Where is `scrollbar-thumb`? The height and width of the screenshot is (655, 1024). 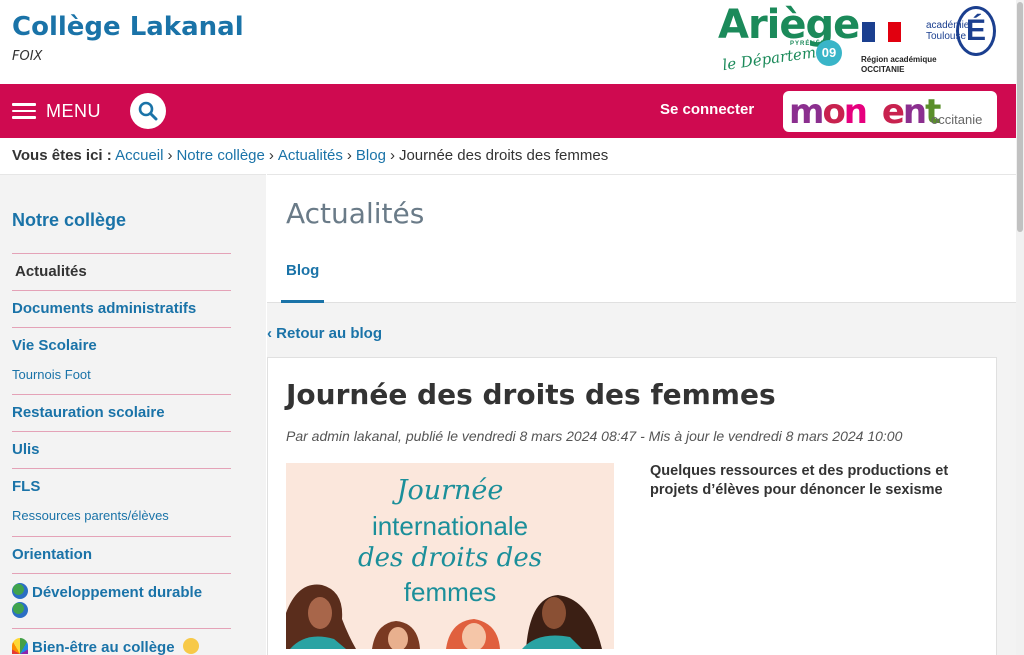
scrollbar-thumb is located at coordinates (1020, 117).